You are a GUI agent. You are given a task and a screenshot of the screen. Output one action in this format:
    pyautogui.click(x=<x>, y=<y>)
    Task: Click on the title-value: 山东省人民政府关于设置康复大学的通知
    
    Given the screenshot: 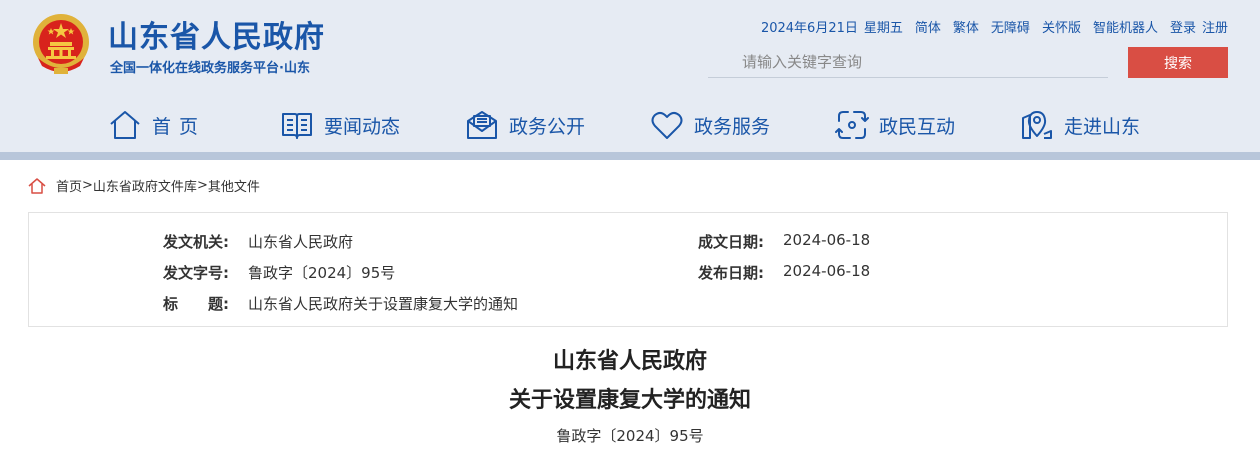 What is the action you would take?
    pyautogui.click(x=383, y=304)
    